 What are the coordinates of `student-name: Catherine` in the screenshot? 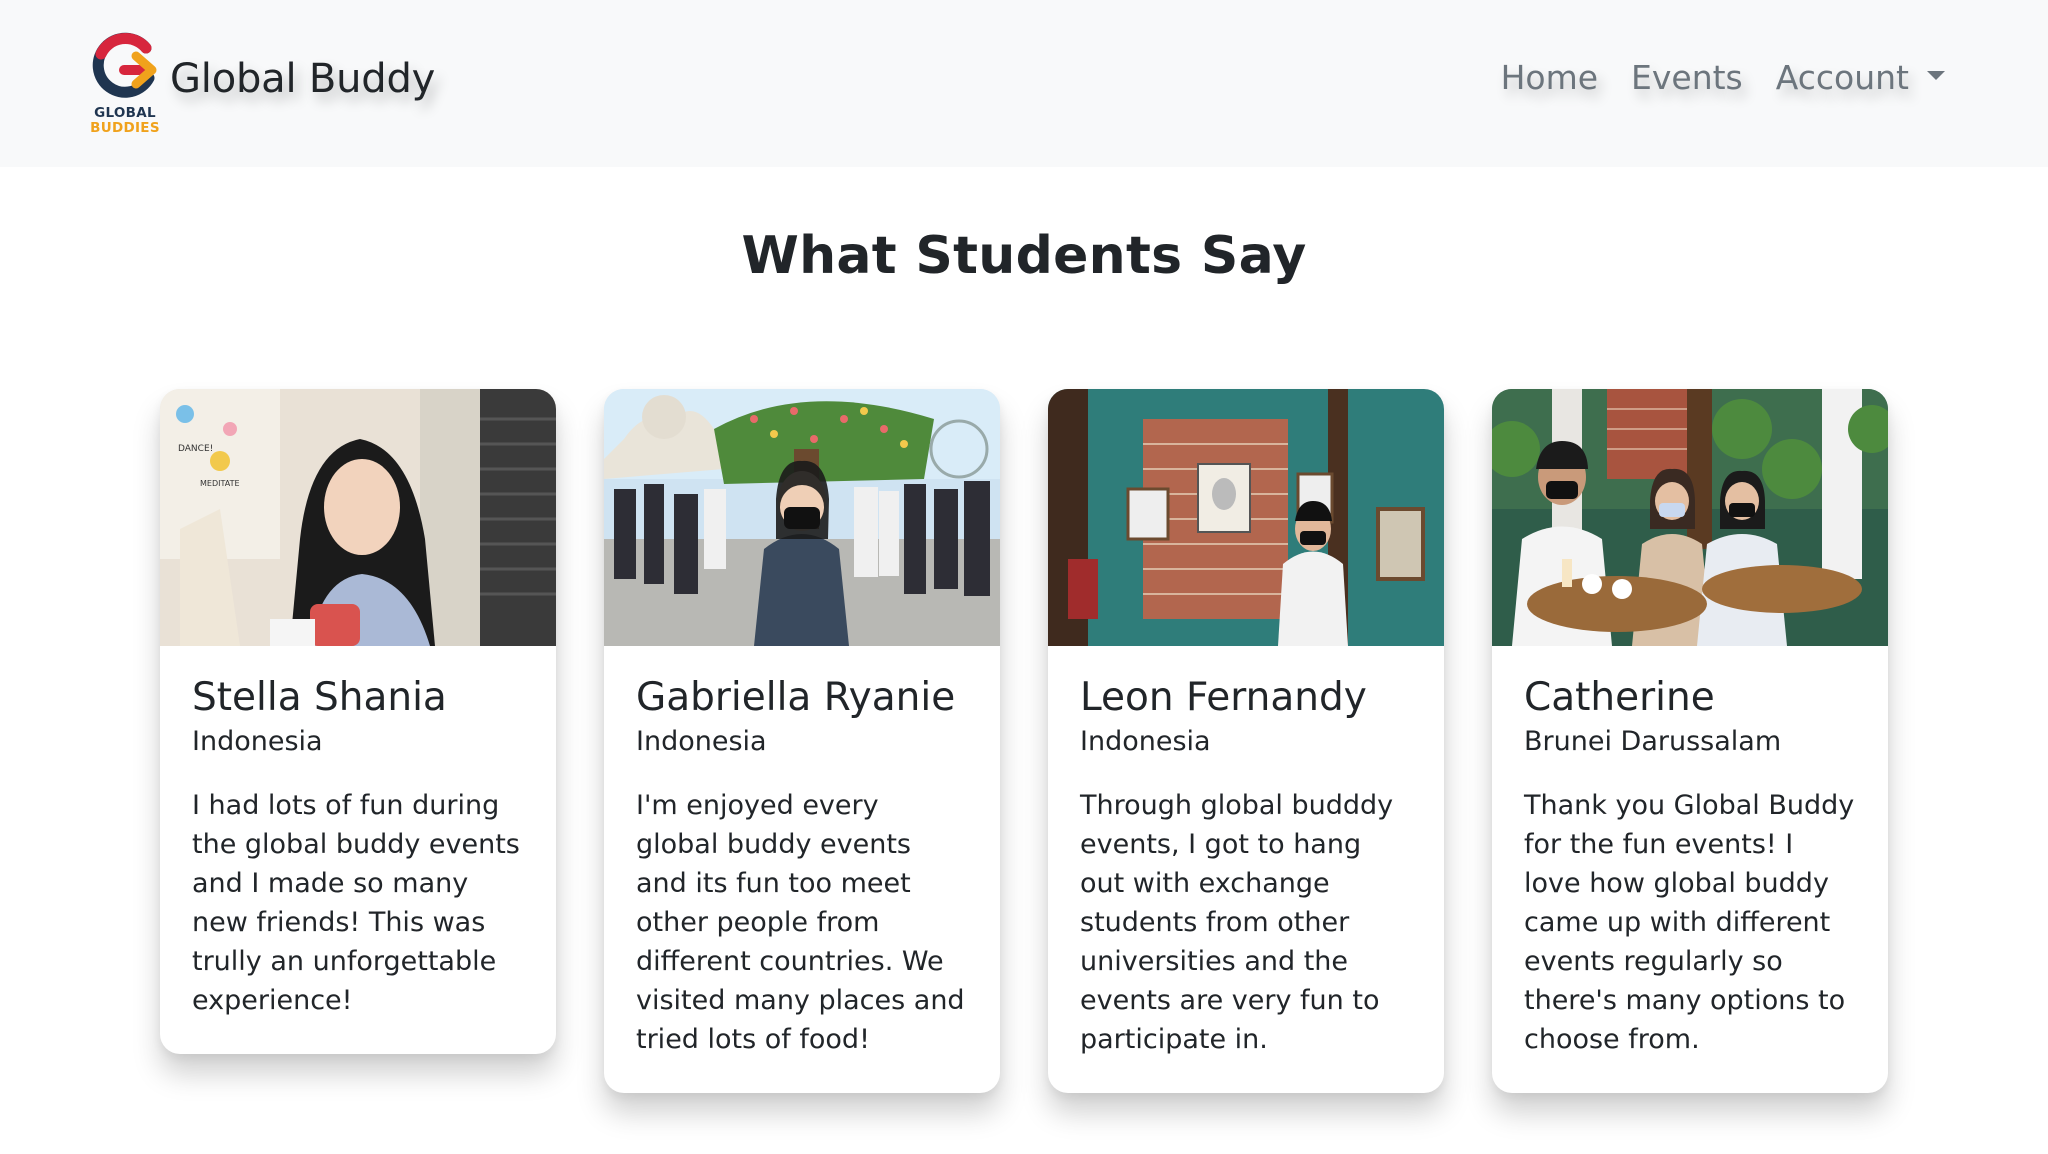 It's located at (1619, 697).